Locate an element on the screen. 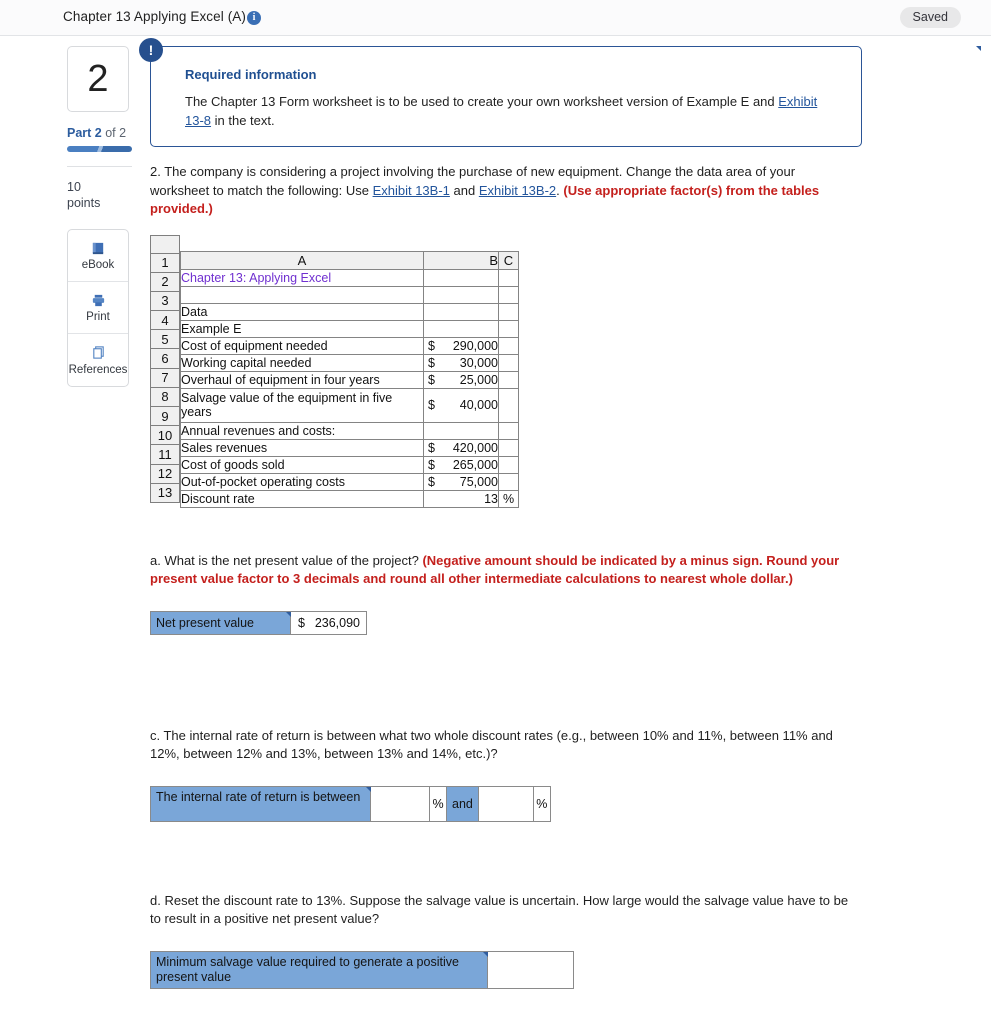 This screenshot has height=1024, width=991. row-number: 12 is located at coordinates (165, 473).